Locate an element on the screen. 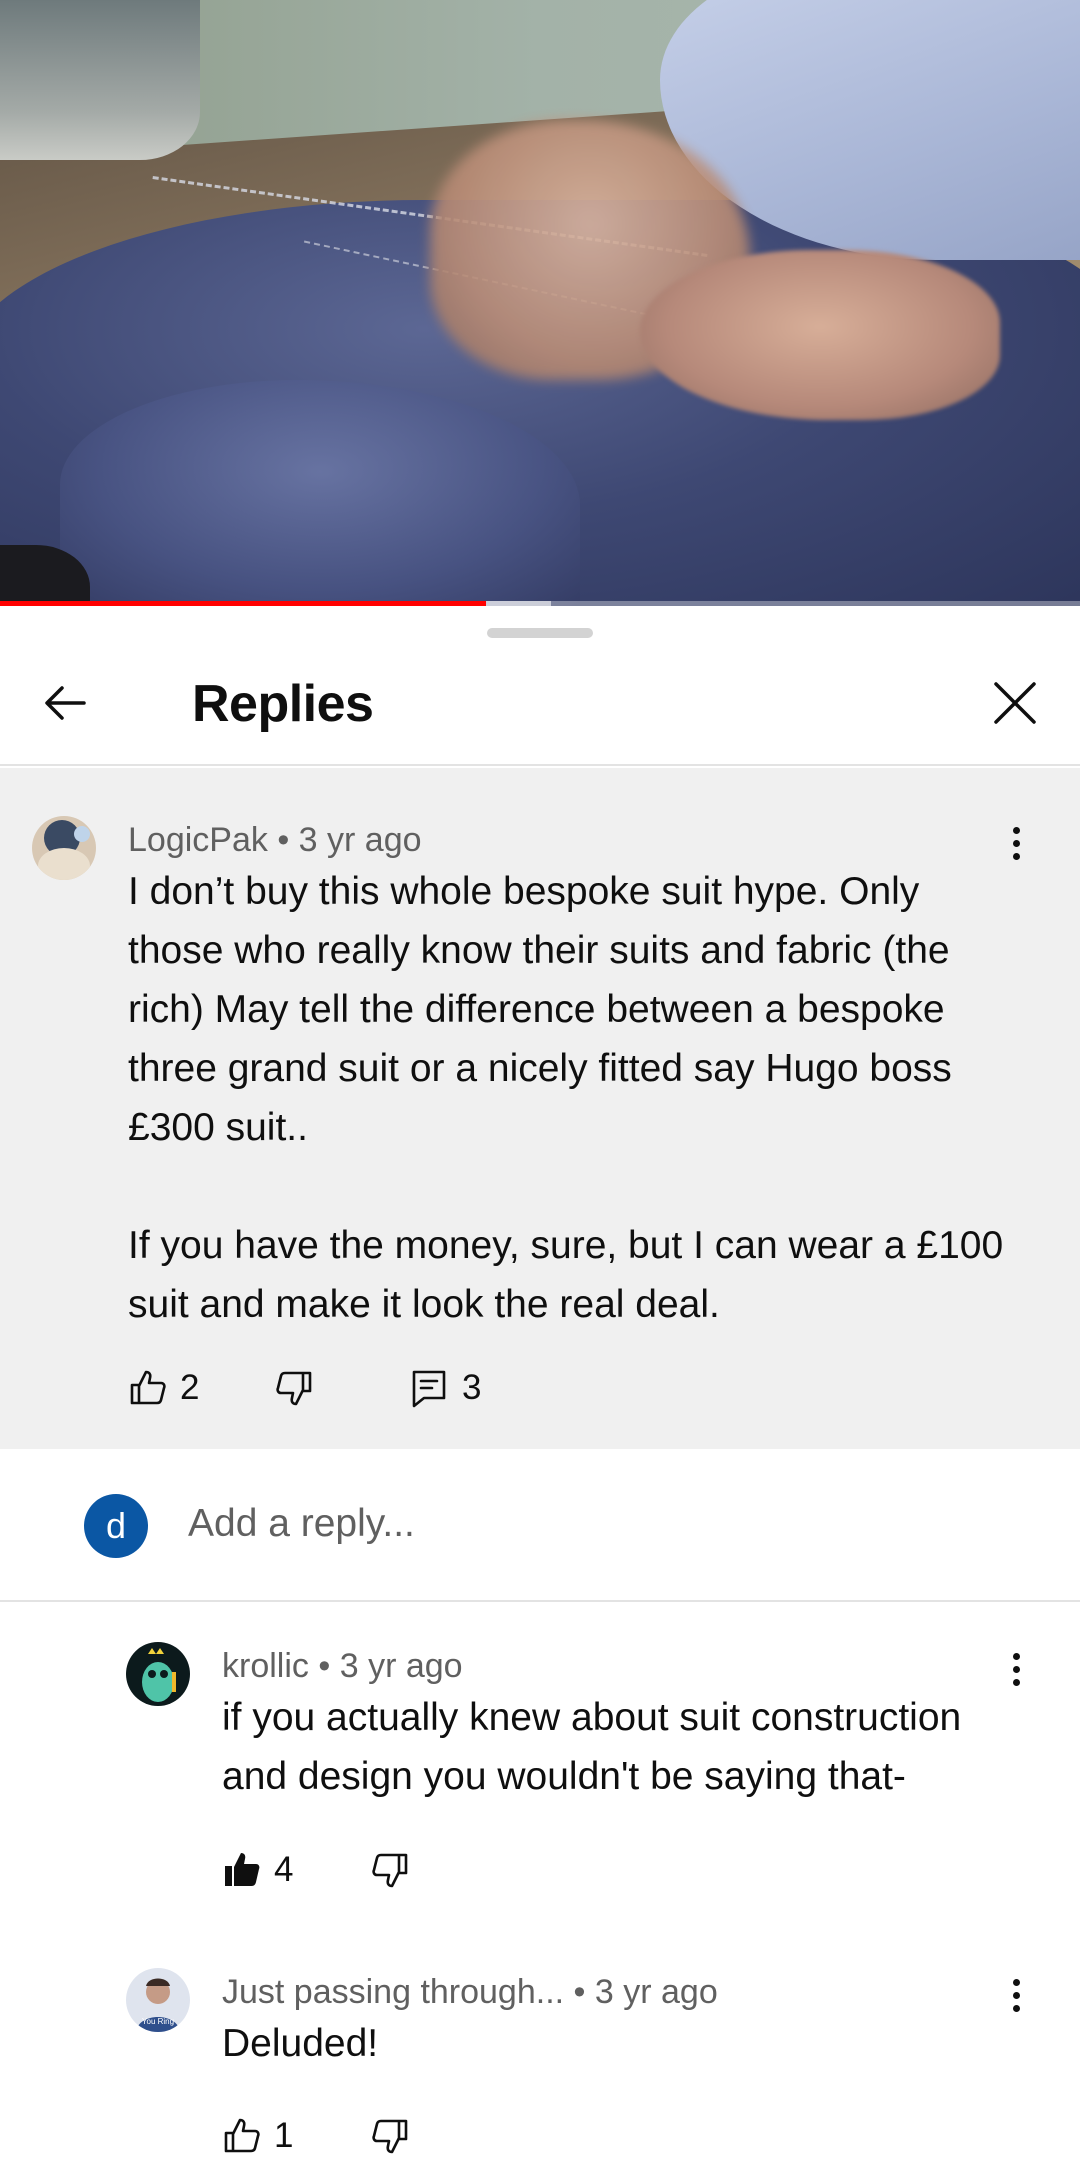 This screenshot has height=2167, width=1080. comment-author: LogicPak is located at coordinates (198, 840).